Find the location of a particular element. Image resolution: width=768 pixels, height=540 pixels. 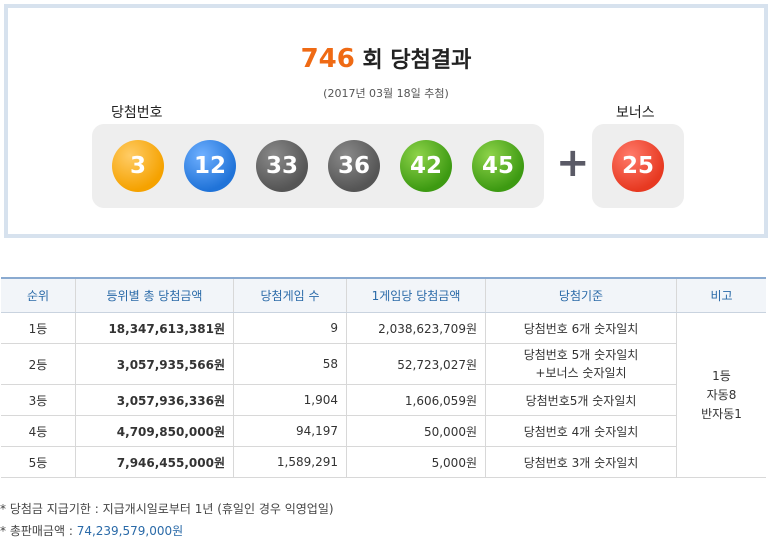

payment-deadline-note: * 당첨금 지급기한 : 지급개시일로부터 1년 (휴일인 경우 익영업일) is located at coordinates (167, 509).